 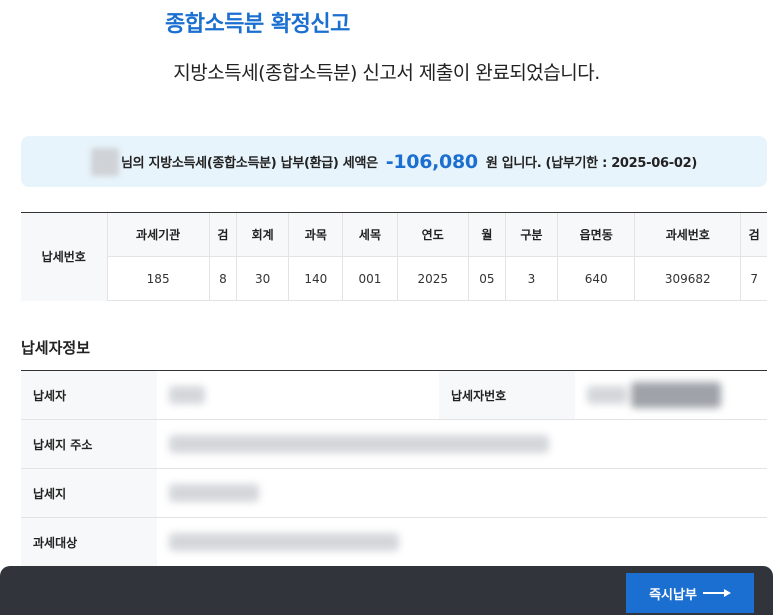 I want to click on target-label: 과세대상, so click(x=89, y=542).